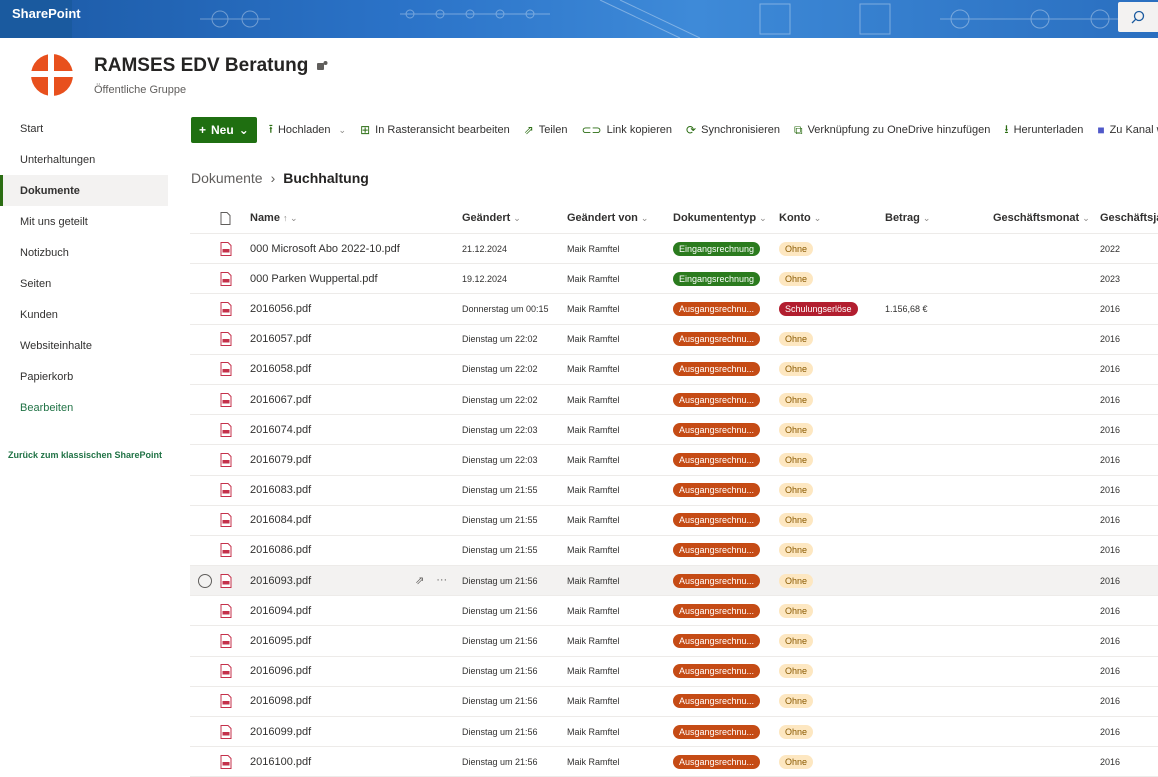 The width and height of the screenshot is (1158, 777). What do you see at coordinates (224, 130) in the screenshot?
I see `new-button: + Neu ⌄` at bounding box center [224, 130].